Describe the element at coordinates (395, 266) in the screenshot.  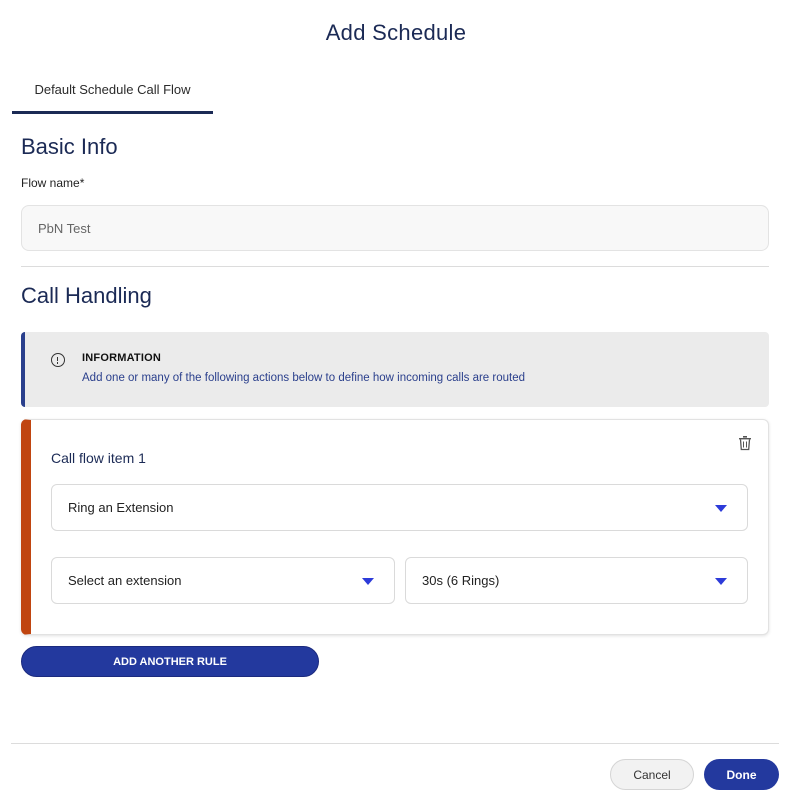
I see `section-divider` at that location.